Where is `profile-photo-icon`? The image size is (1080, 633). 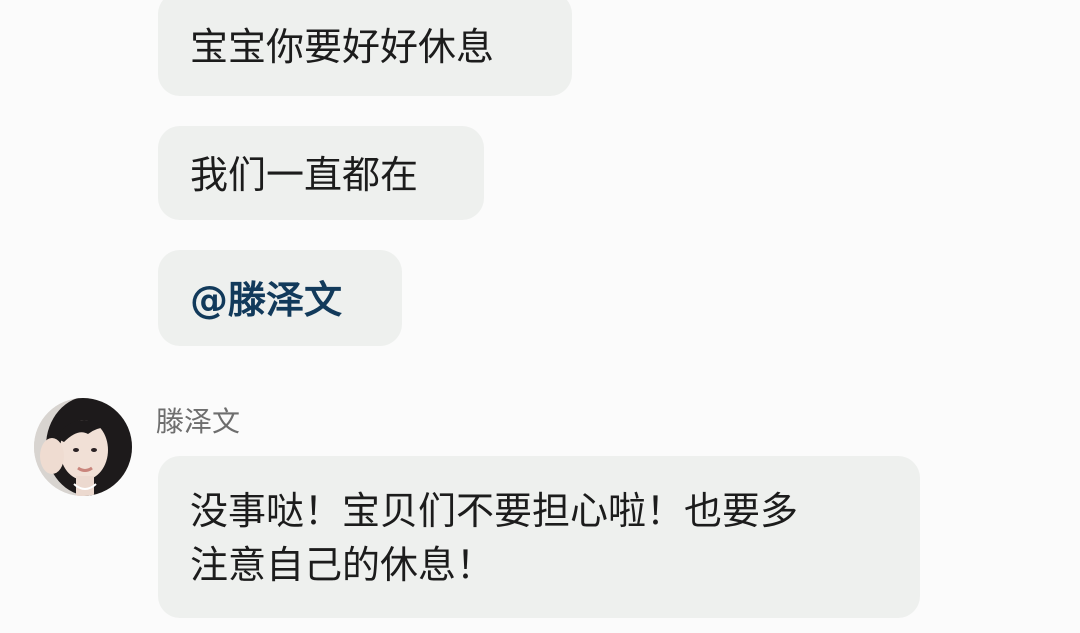
profile-photo-icon is located at coordinates (83, 447).